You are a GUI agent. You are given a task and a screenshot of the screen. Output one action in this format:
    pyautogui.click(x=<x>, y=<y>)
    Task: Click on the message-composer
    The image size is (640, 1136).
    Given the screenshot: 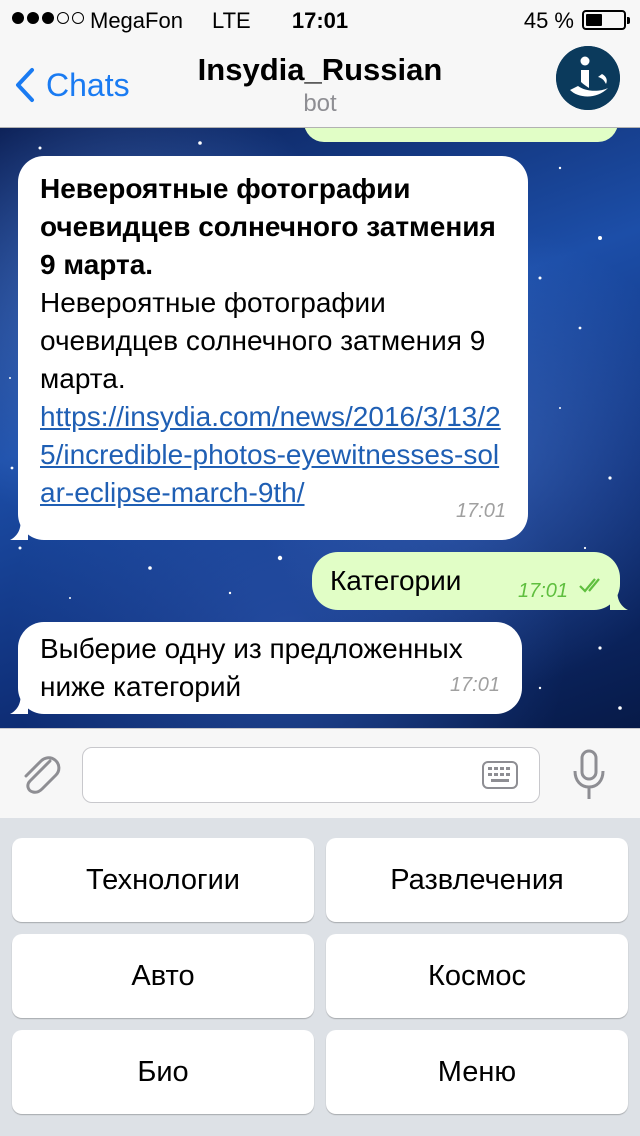 What is the action you would take?
    pyautogui.click(x=320, y=773)
    